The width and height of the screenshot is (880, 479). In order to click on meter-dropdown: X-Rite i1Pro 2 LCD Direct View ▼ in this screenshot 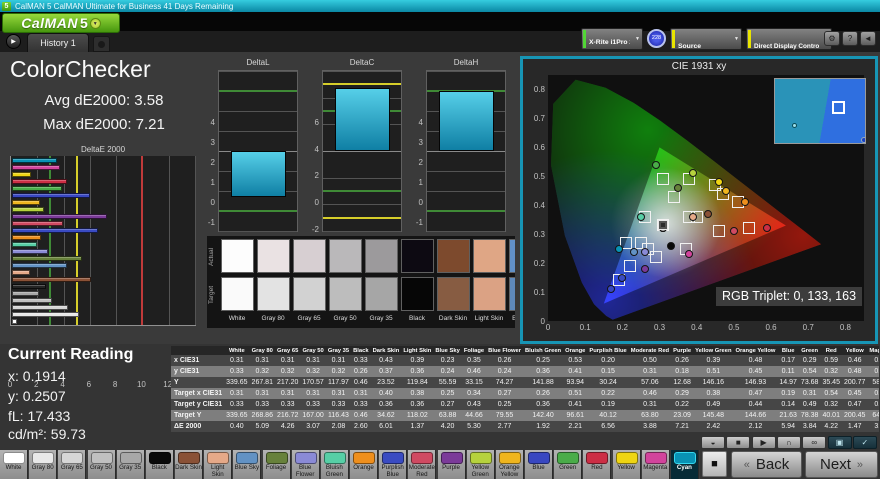, I will do `click(612, 46)`.